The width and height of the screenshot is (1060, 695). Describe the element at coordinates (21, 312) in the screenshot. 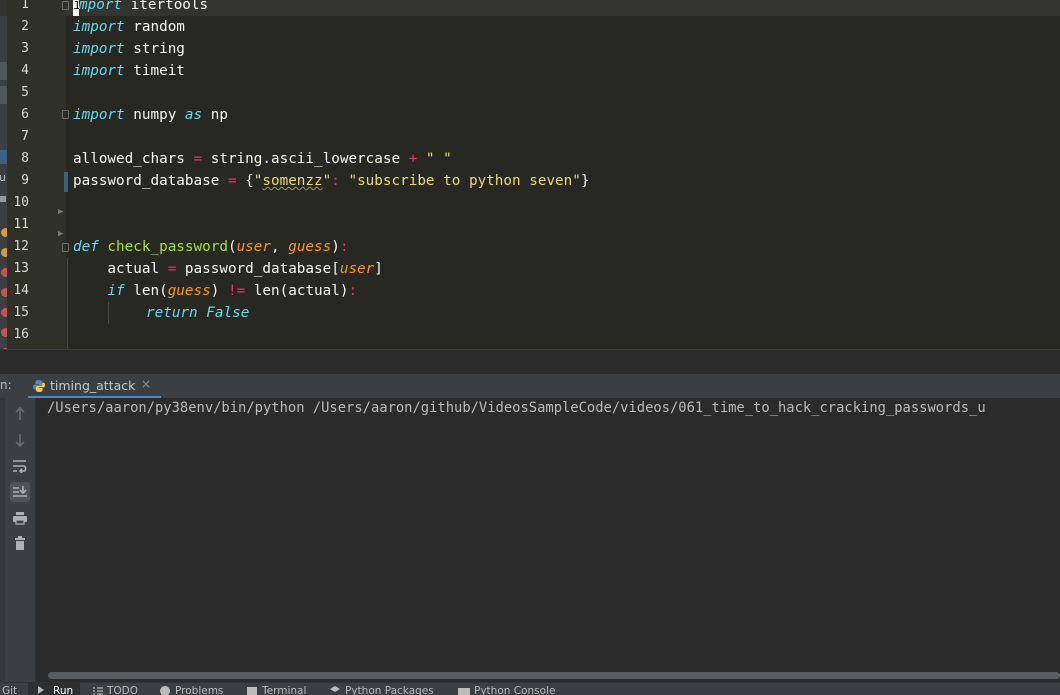

I see `line-number: 15` at that location.